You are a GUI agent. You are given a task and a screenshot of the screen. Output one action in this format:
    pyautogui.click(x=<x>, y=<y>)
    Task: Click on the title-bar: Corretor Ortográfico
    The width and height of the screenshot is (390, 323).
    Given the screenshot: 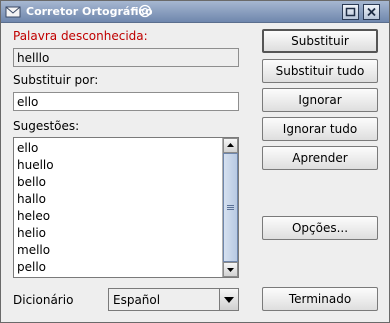 What is the action you would take?
    pyautogui.click(x=195, y=12)
    